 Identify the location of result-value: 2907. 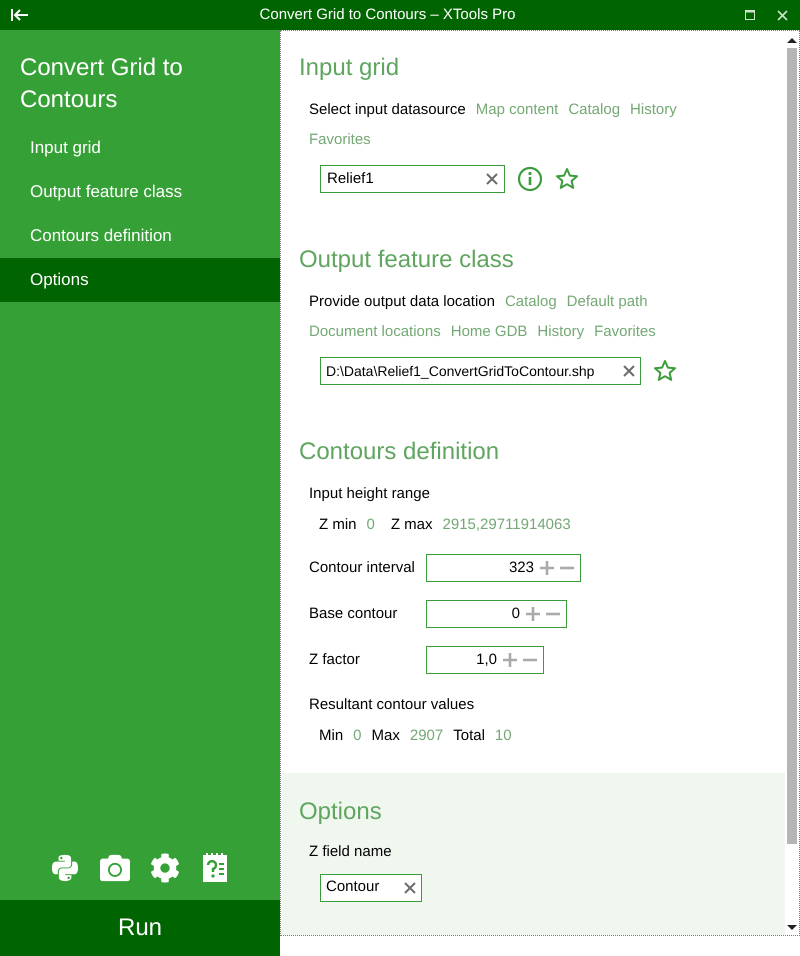
(427, 736).